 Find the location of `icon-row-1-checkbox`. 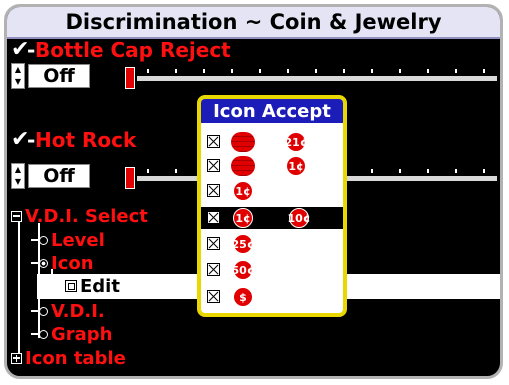

icon-row-1-checkbox is located at coordinates (213, 141).